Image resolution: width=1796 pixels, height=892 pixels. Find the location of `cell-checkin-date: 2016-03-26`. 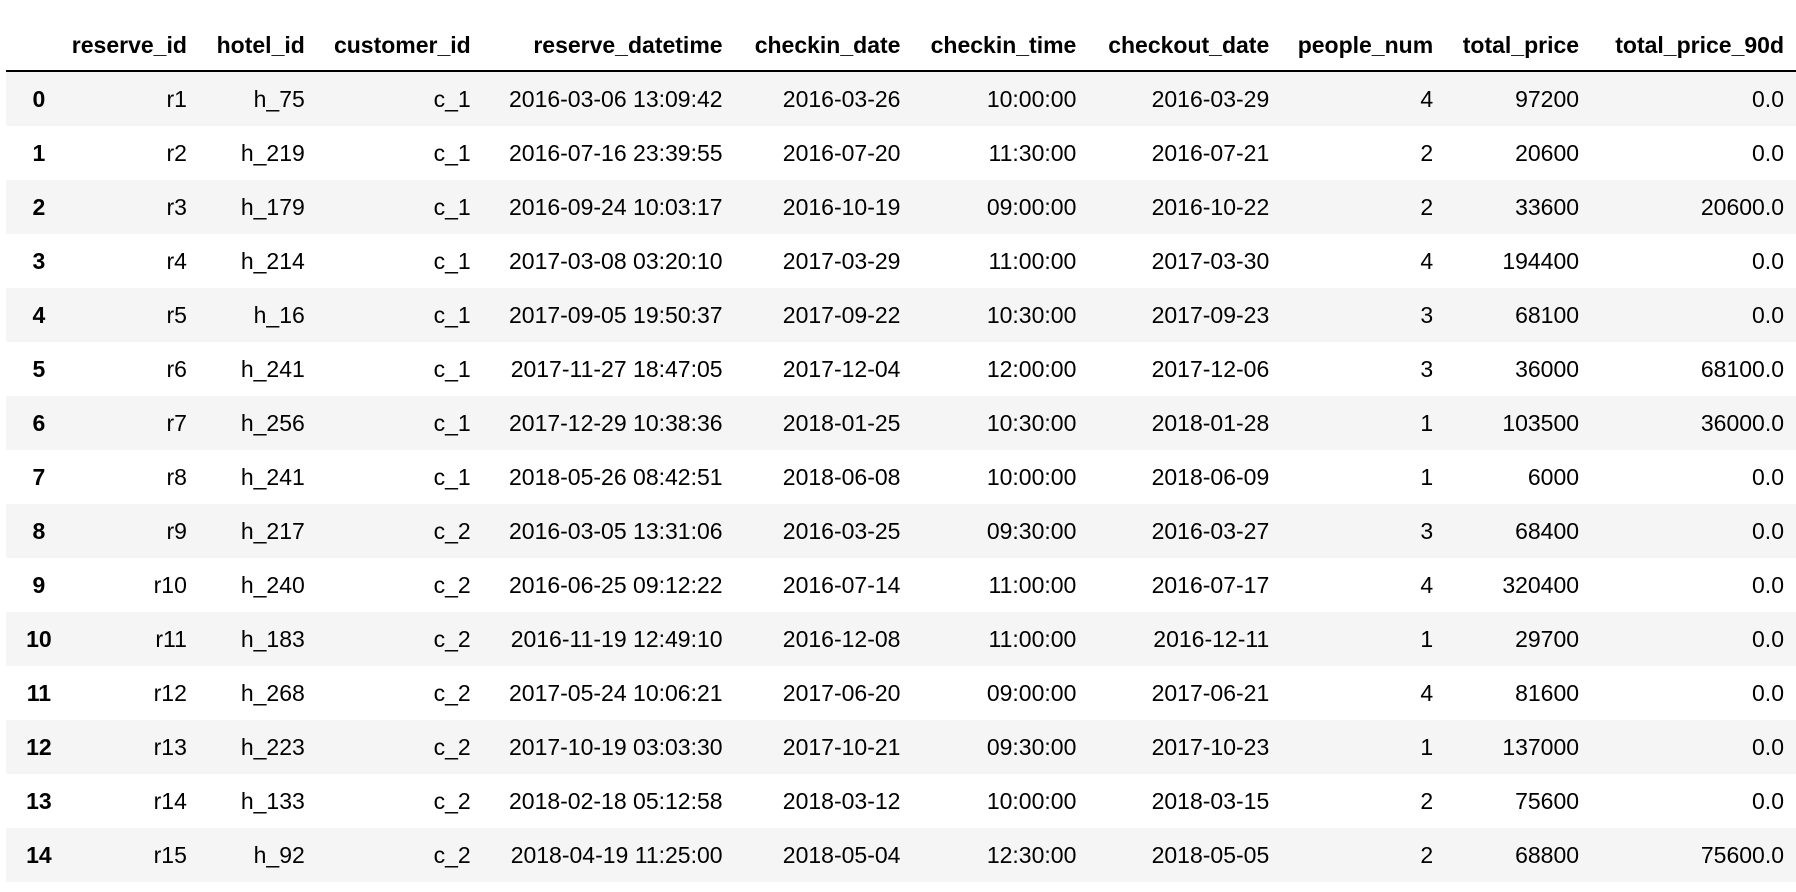

cell-checkin-date: 2016-03-26 is located at coordinates (841, 98).